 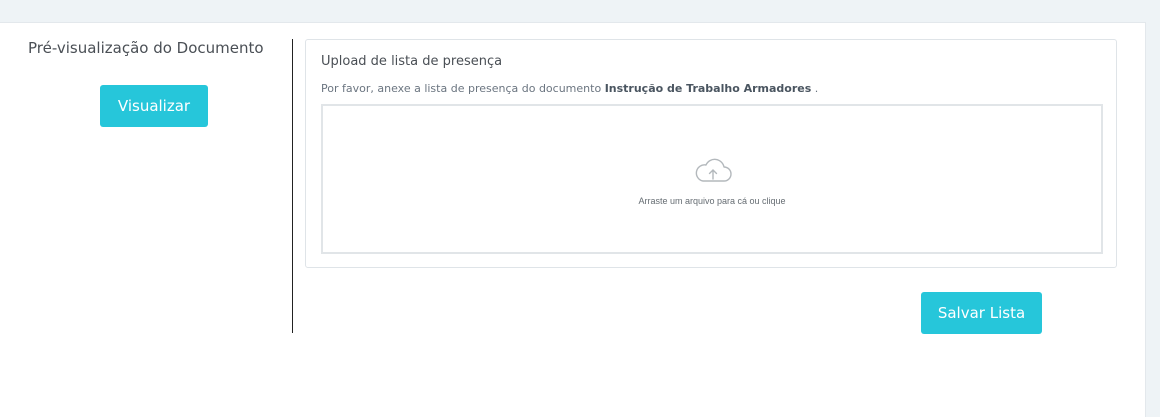 What do you see at coordinates (154, 106) in the screenshot?
I see `visualize-button: Visualizar` at bounding box center [154, 106].